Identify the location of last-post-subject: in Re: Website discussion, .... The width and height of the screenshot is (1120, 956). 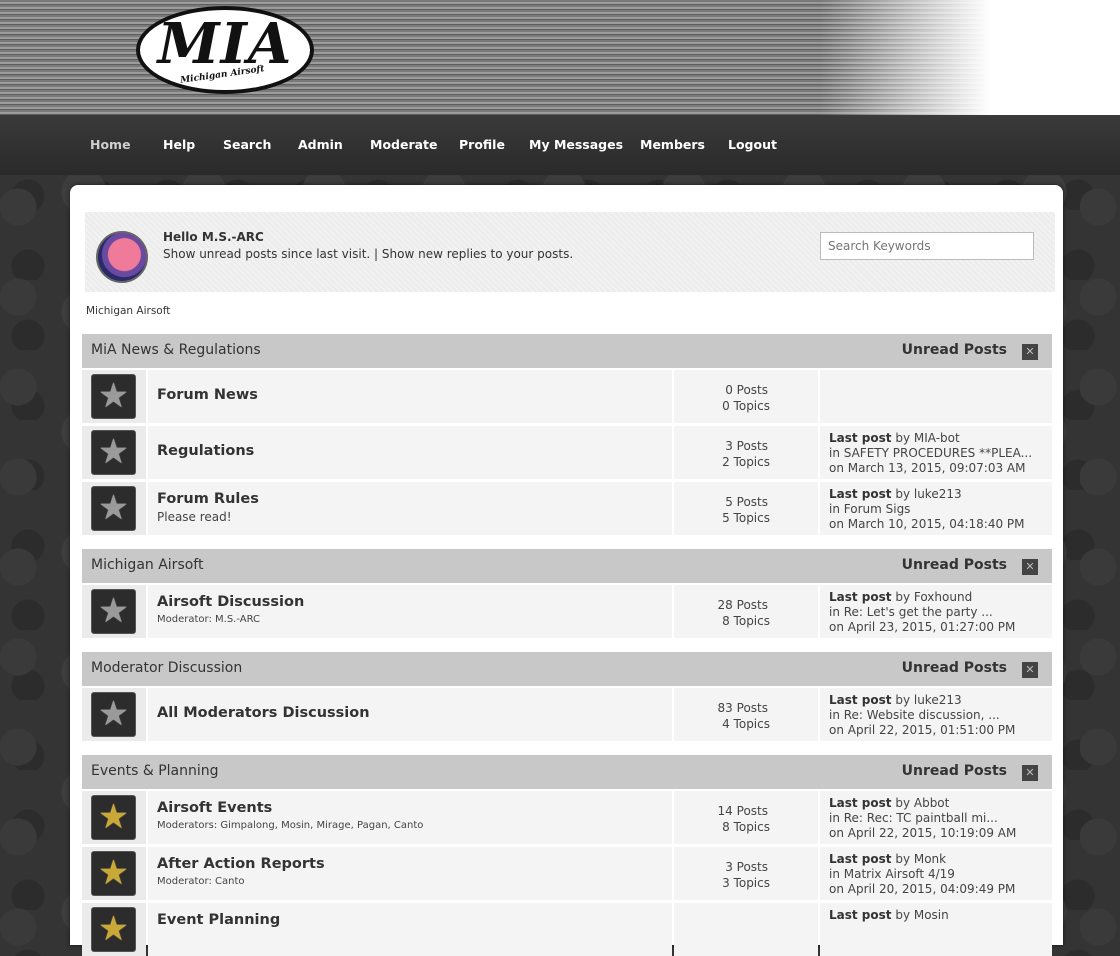
(936, 715).